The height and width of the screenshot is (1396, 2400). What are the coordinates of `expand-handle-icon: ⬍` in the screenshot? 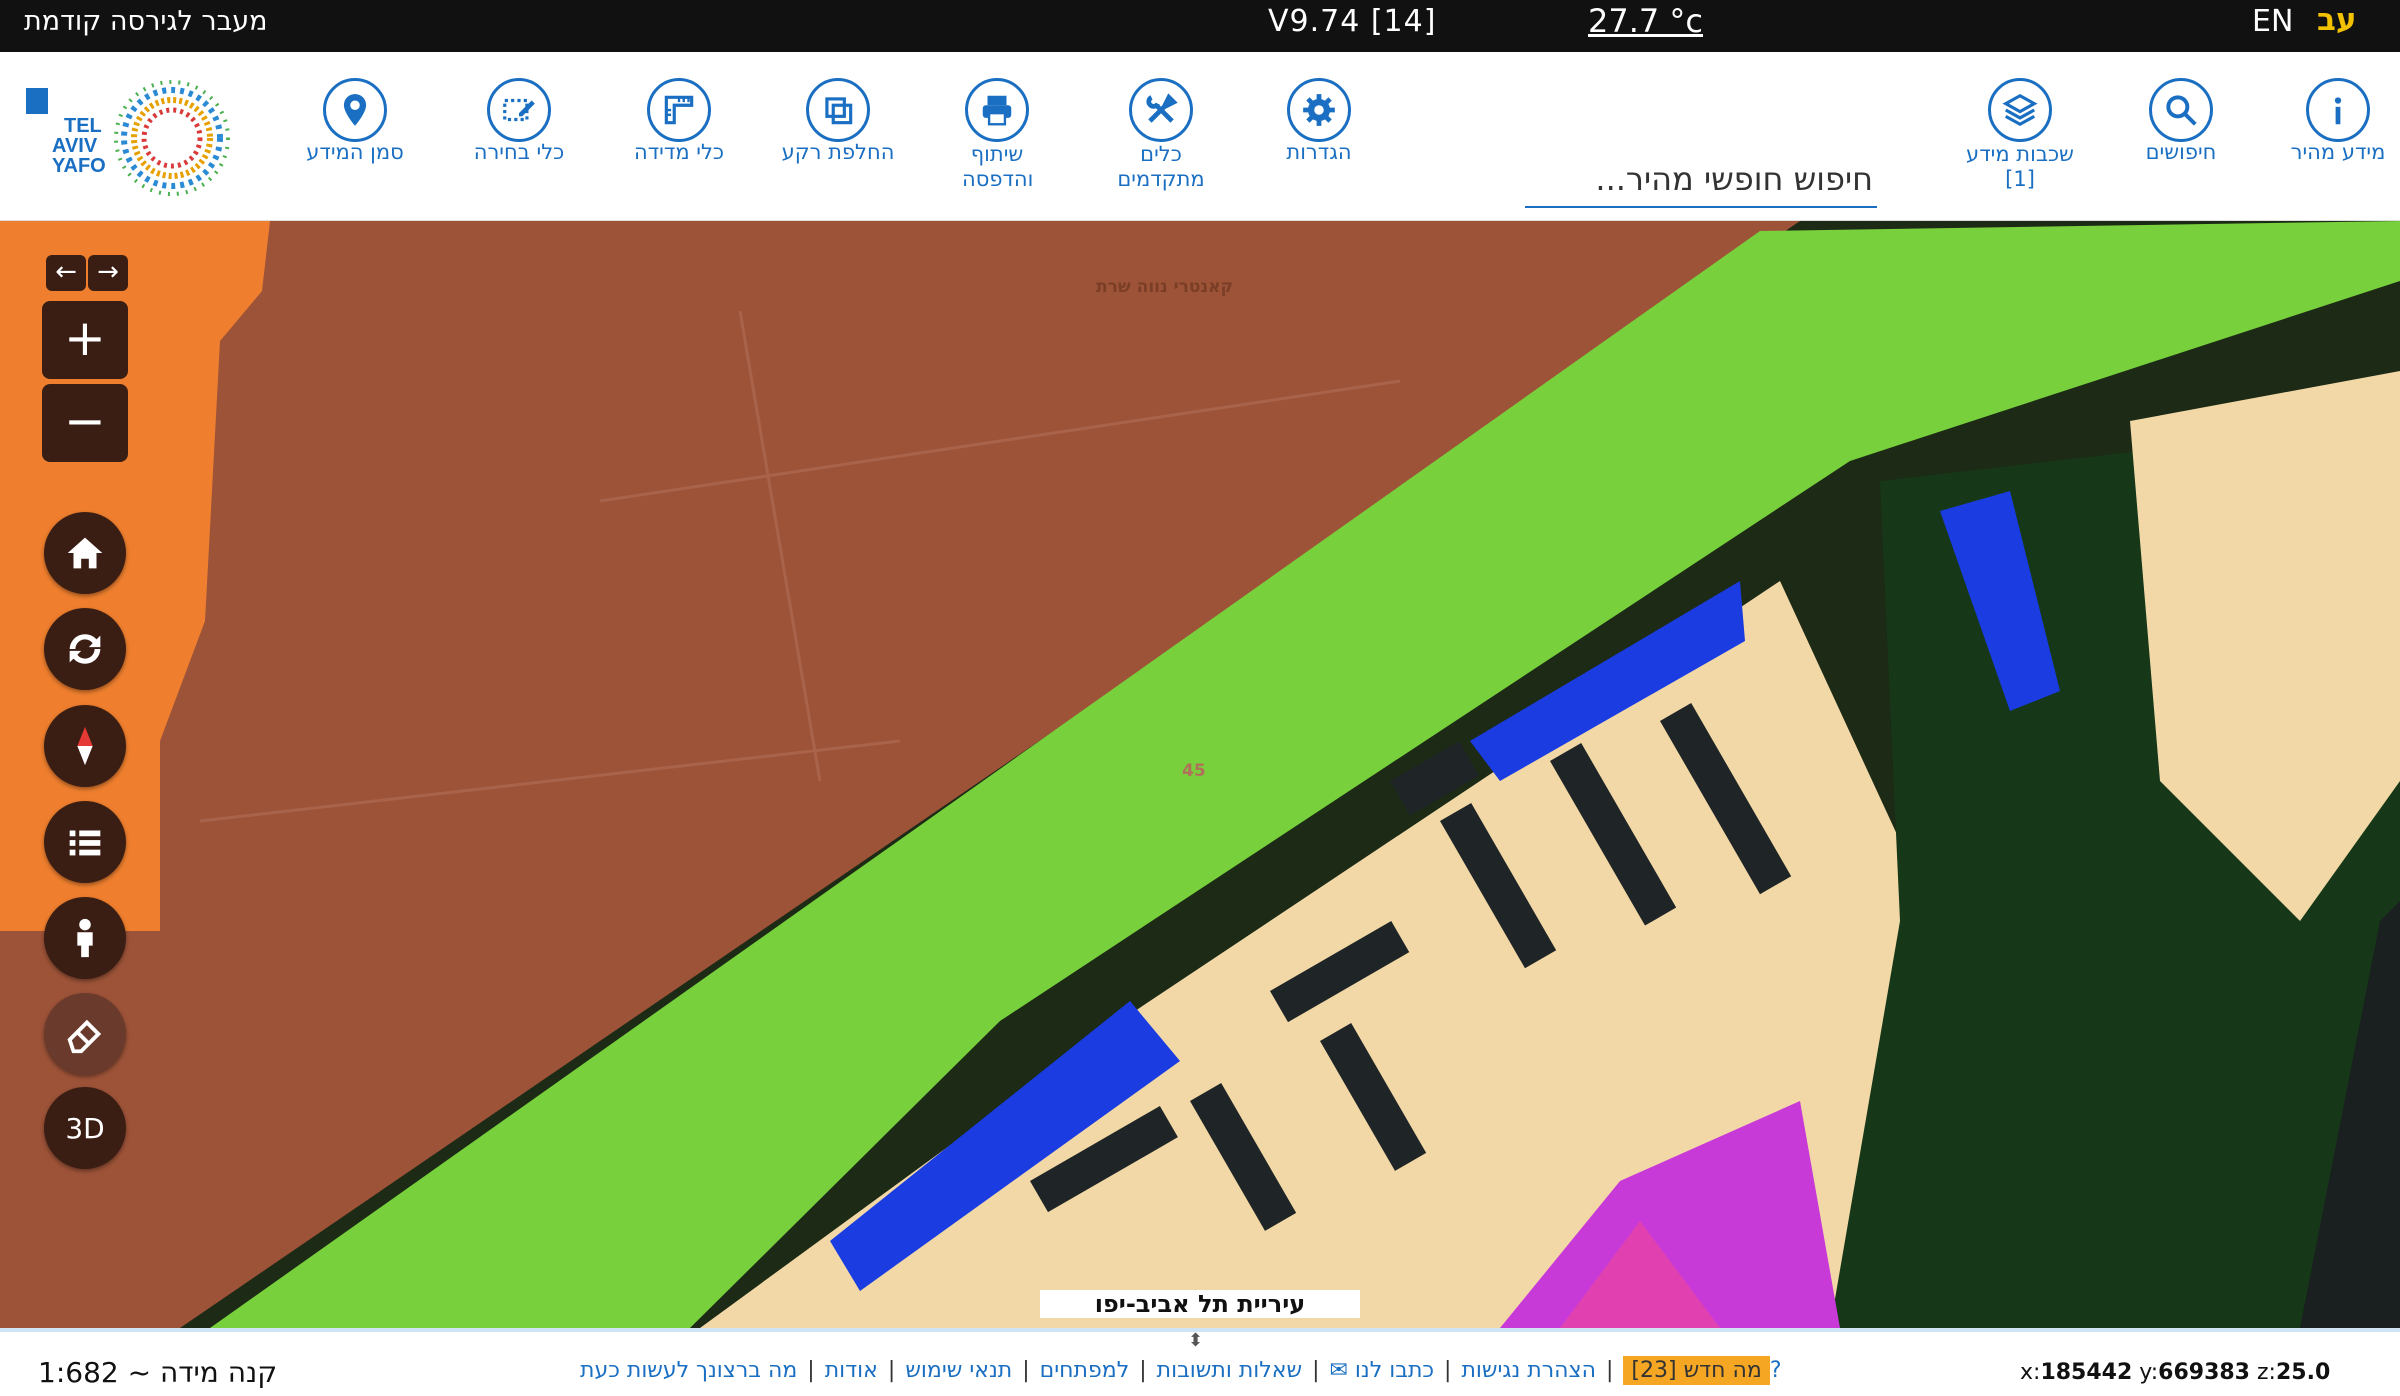 It's located at (1195, 1340).